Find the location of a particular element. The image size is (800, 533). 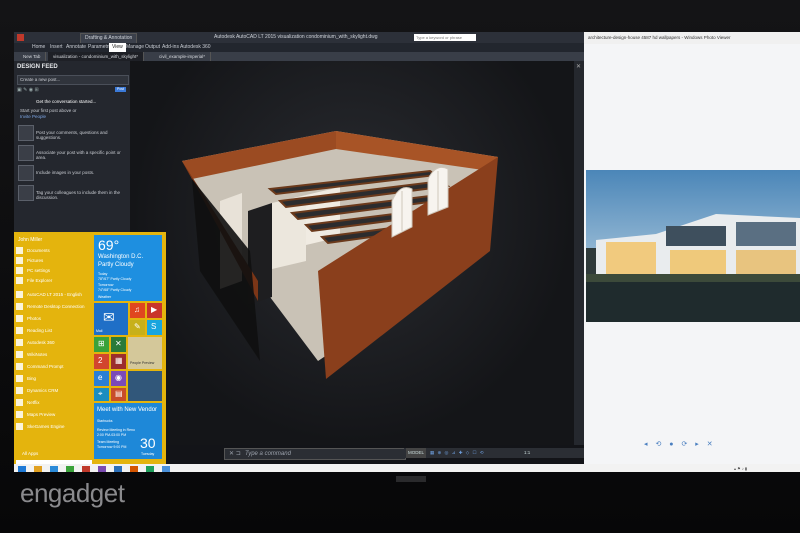

doc-tab-civil: civil_example-imperial* is located at coordinates (183, 56).